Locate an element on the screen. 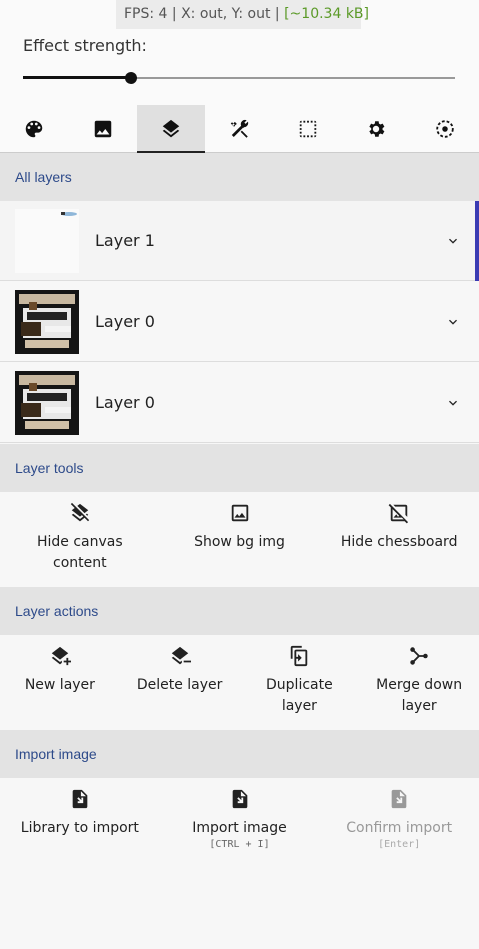  target-icon is located at coordinates (445, 129).